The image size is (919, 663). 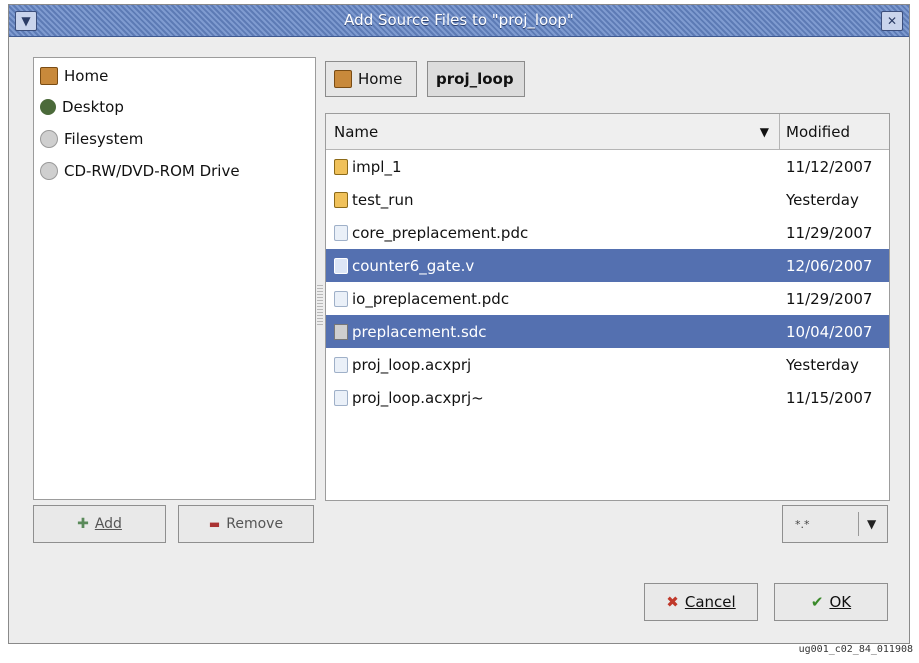 I want to click on script-file-icon, so click(x=341, y=331).